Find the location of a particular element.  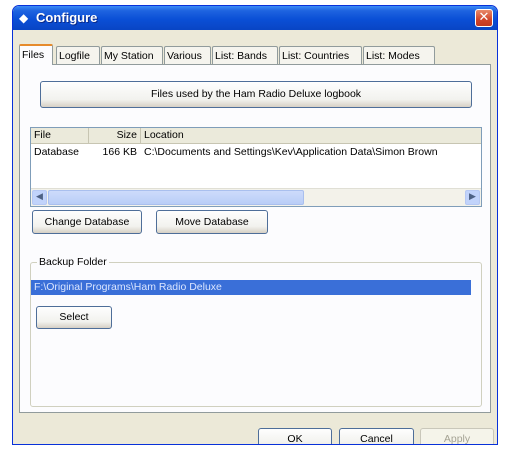

column-location: Location is located at coordinates (312, 135).